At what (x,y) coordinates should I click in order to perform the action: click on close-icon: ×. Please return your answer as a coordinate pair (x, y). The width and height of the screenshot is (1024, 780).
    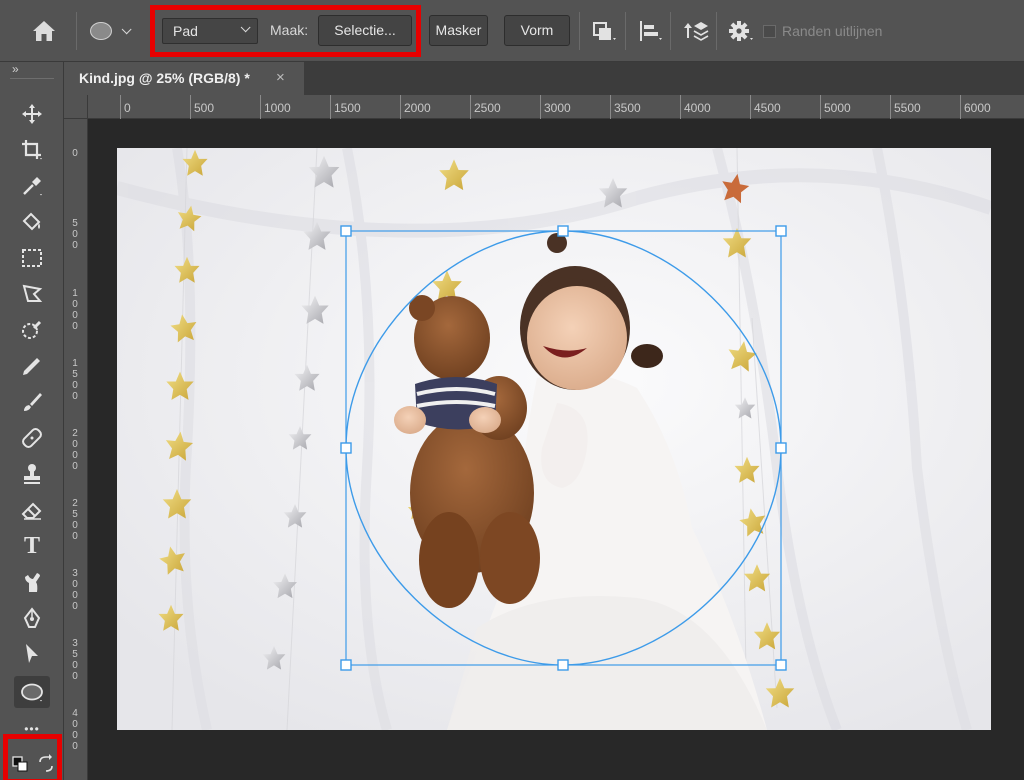
    Looking at the image, I should click on (280, 77).